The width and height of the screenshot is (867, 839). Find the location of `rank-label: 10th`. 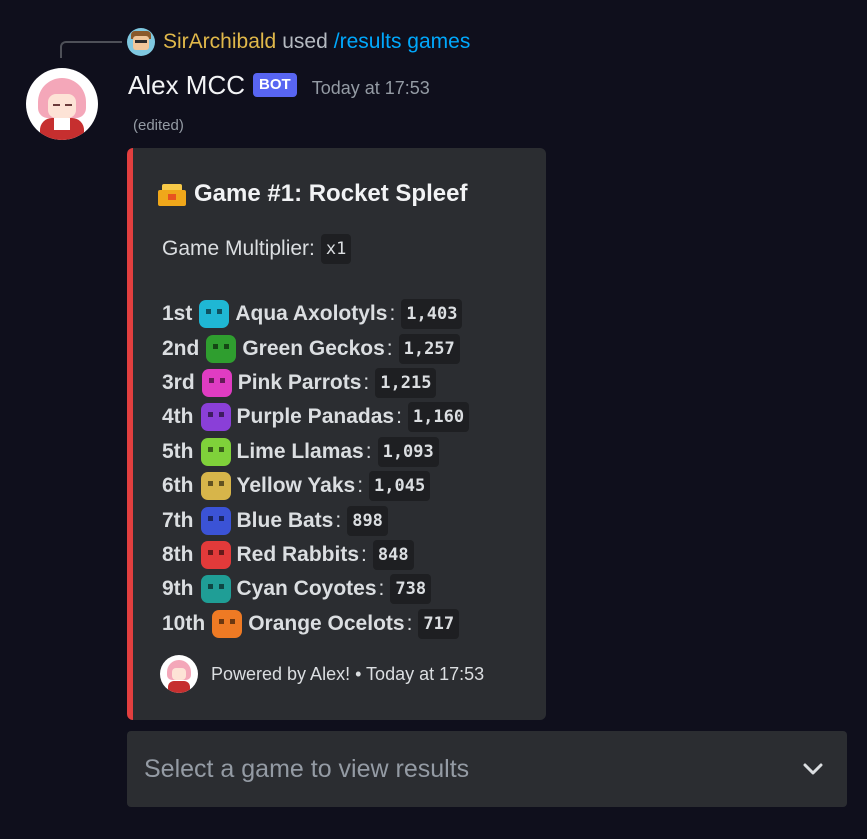

rank-label: 10th is located at coordinates (184, 623).